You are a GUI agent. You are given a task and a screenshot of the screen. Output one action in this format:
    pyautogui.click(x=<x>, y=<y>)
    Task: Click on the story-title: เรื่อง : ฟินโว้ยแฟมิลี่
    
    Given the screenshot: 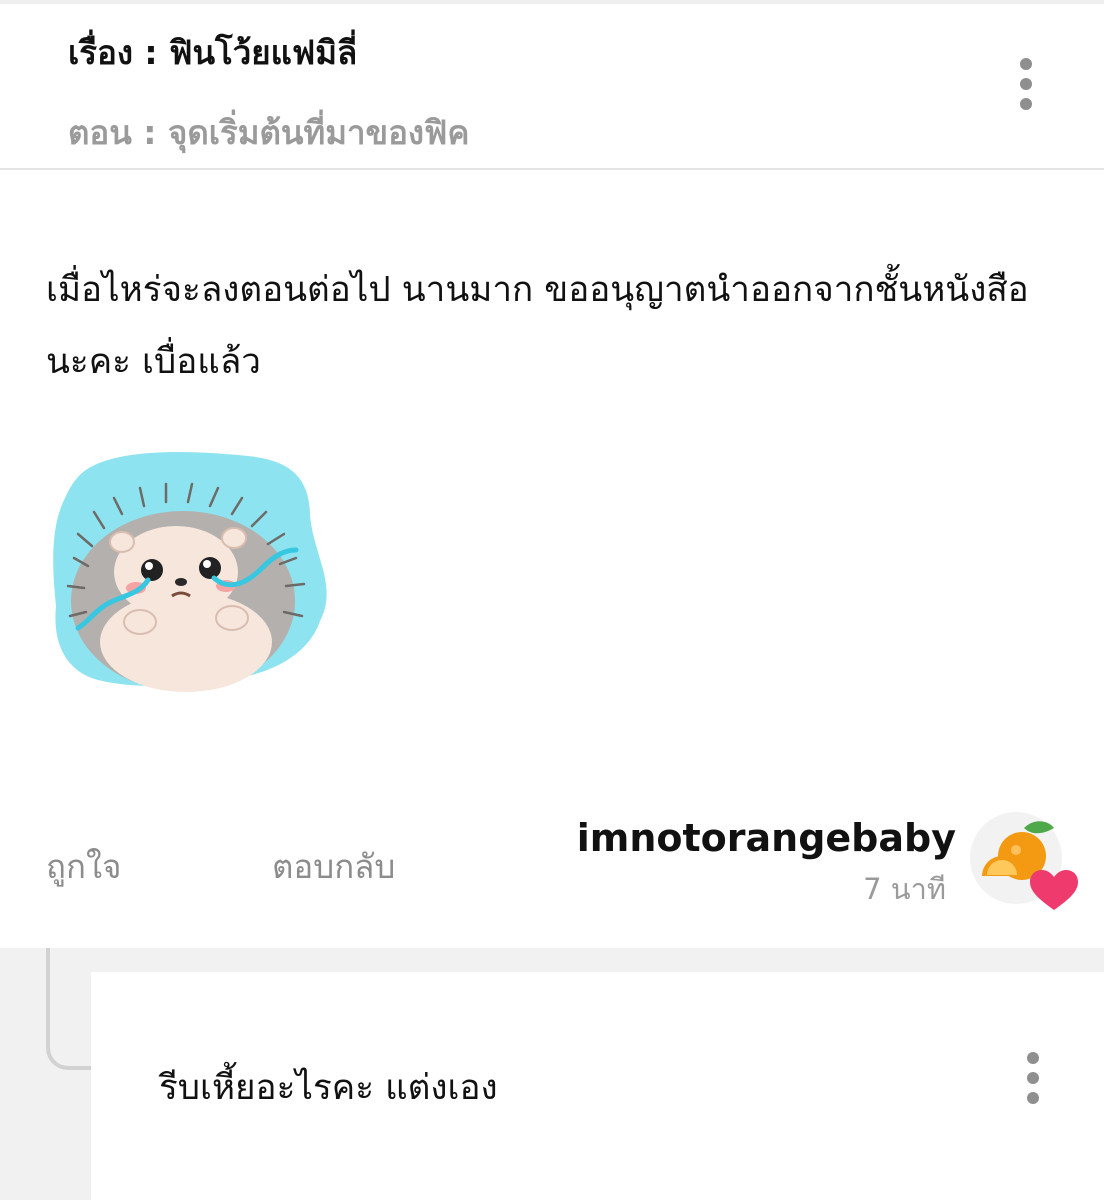 What is the action you would take?
    pyautogui.click(x=213, y=52)
    